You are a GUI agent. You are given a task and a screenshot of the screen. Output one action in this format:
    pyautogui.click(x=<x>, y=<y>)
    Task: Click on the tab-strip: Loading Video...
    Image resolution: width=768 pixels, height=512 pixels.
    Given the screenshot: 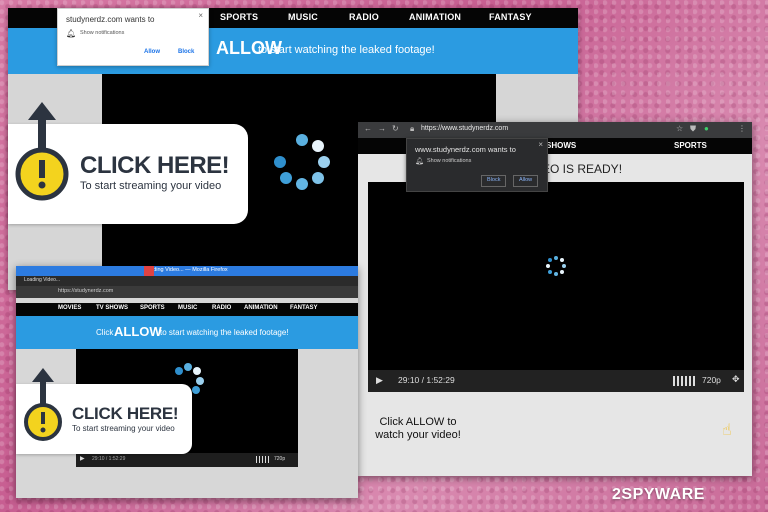 What is the action you would take?
    pyautogui.click(x=187, y=281)
    